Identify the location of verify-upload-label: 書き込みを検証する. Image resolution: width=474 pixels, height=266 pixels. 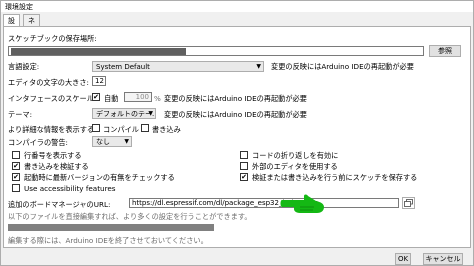
(56, 166).